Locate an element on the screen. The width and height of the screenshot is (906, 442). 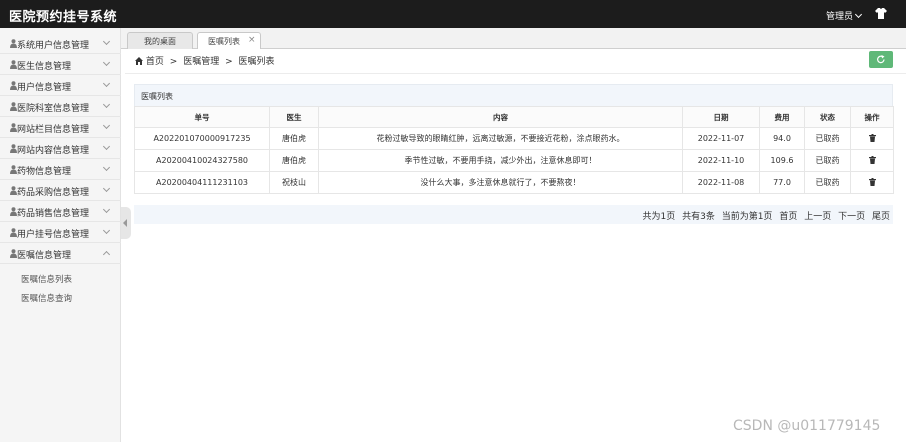
submenu-item-order-query: 医嘱信息查询 is located at coordinates (46, 298).